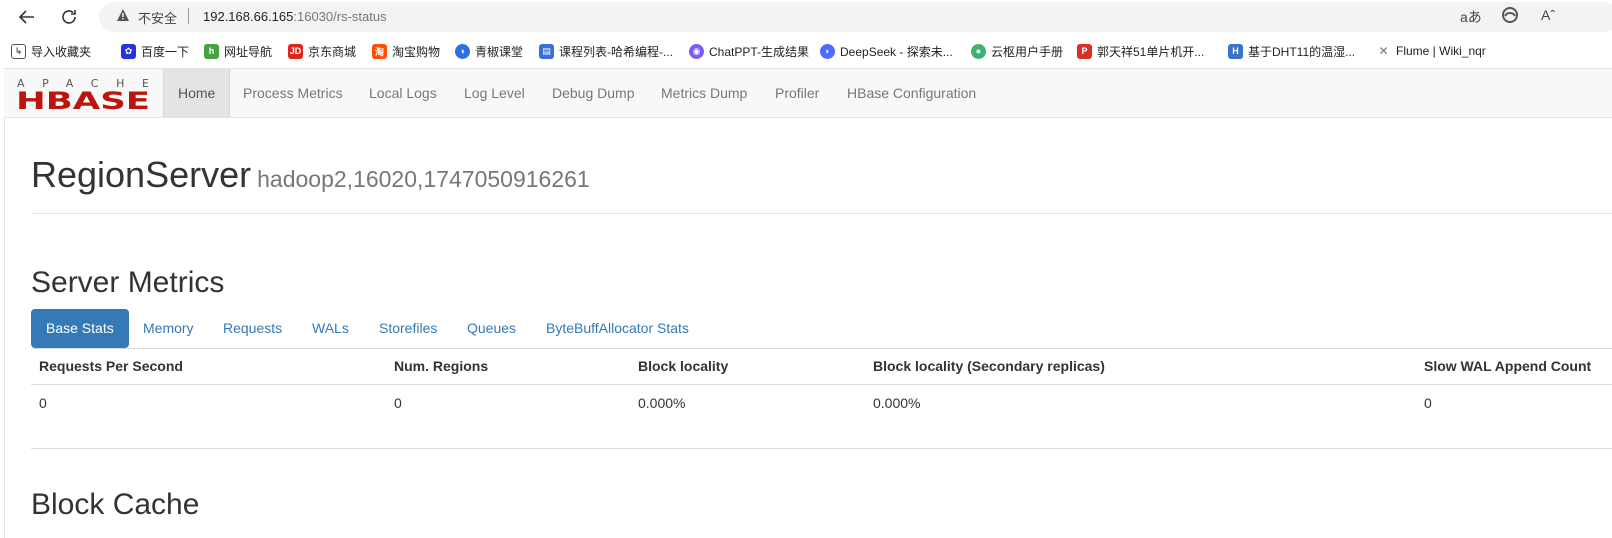  Describe the element at coordinates (83, 99) in the screenshot. I see `logo-hbase-text: HBASE` at that location.